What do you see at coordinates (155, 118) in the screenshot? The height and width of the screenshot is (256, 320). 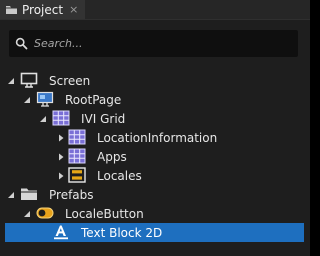 I see `tree-item-ivi-grid: IVI Grid` at bounding box center [155, 118].